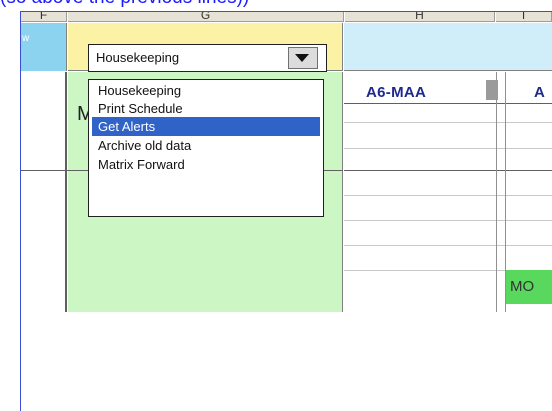 The width and height of the screenshot is (552, 411). Describe the element at coordinates (26, 38) in the screenshot. I see `header-cell-f-label: w` at that location.